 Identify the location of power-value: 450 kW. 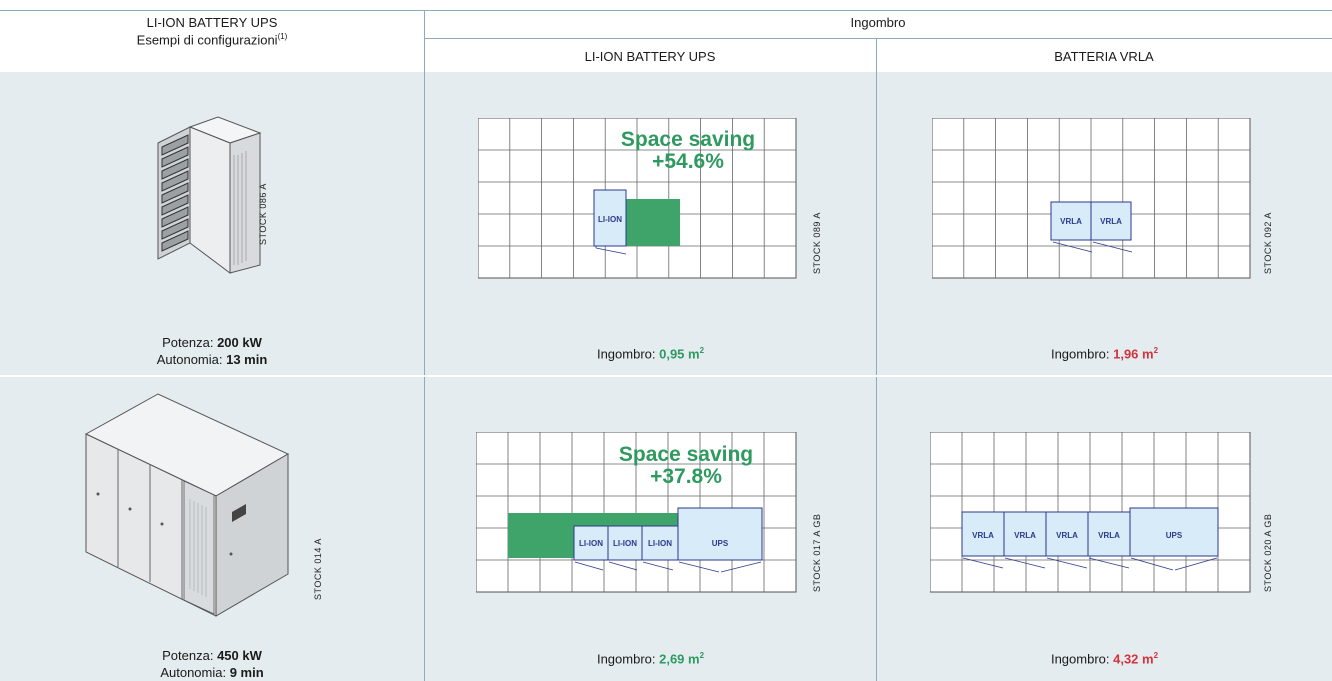
(239, 655).